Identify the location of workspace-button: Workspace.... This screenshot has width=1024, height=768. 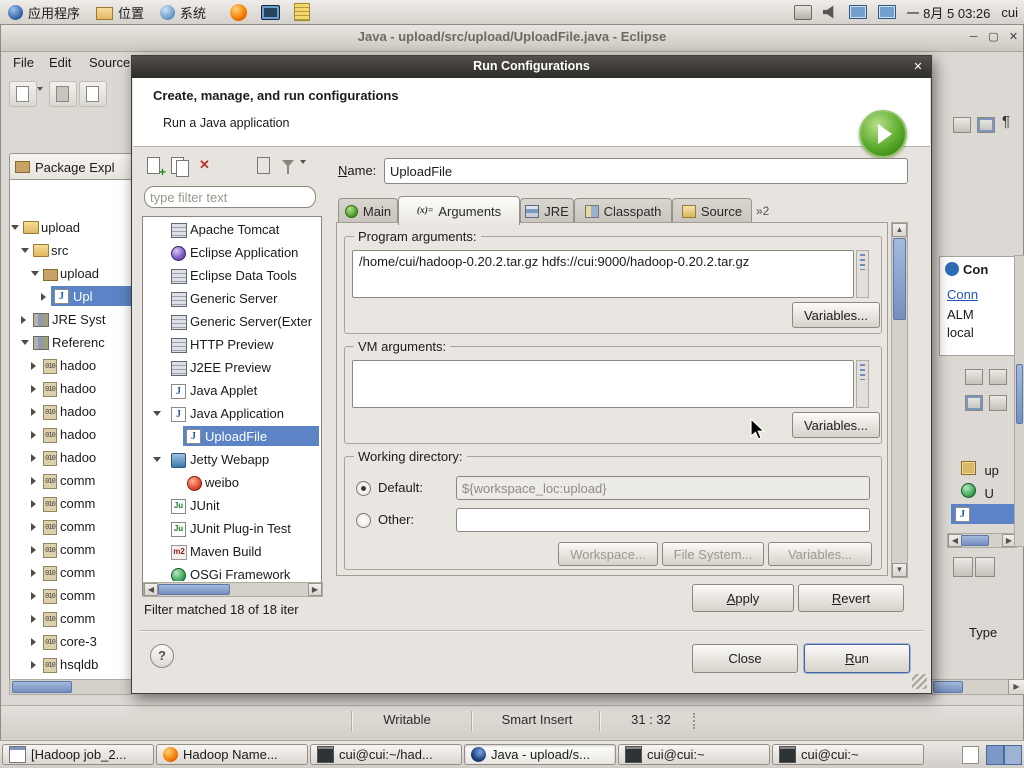
(608, 554).